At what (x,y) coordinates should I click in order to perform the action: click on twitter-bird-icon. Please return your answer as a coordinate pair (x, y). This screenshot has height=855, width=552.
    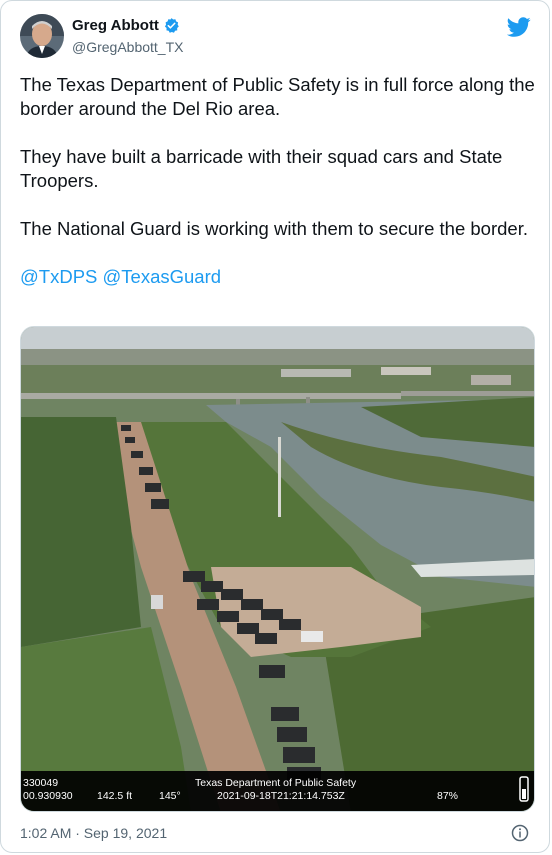
    Looking at the image, I should click on (518, 27).